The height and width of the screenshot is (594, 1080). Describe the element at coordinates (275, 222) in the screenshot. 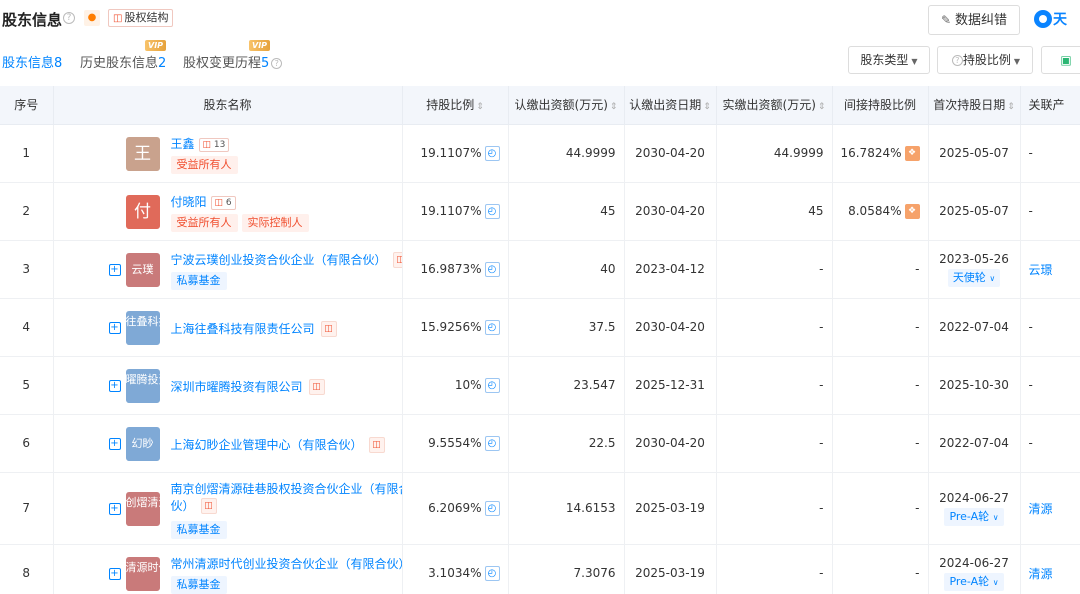

I see `shareholder-tag: 实际控制人` at that location.